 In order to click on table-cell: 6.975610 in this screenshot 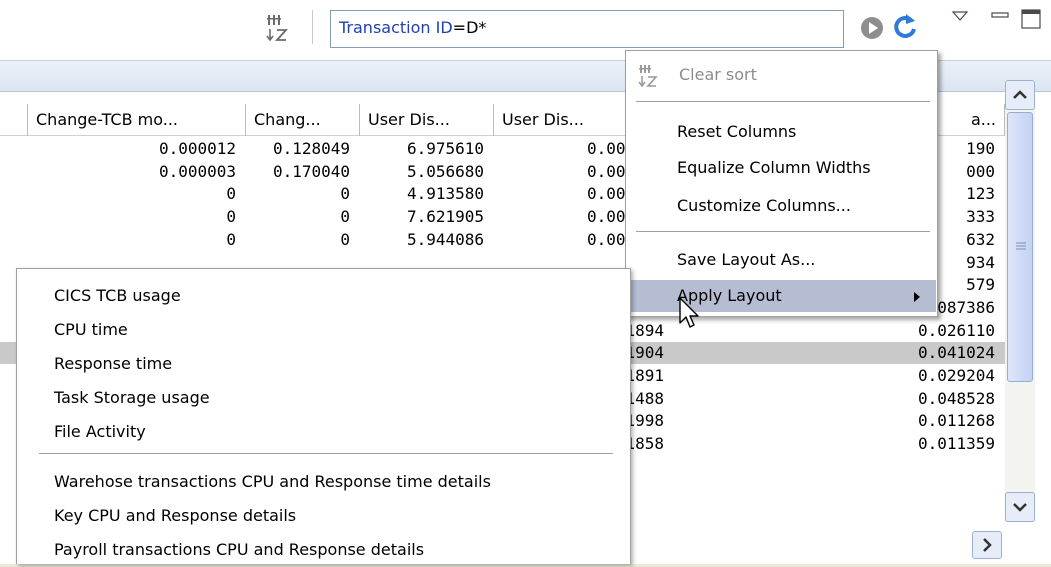, I will do `click(445, 148)`.